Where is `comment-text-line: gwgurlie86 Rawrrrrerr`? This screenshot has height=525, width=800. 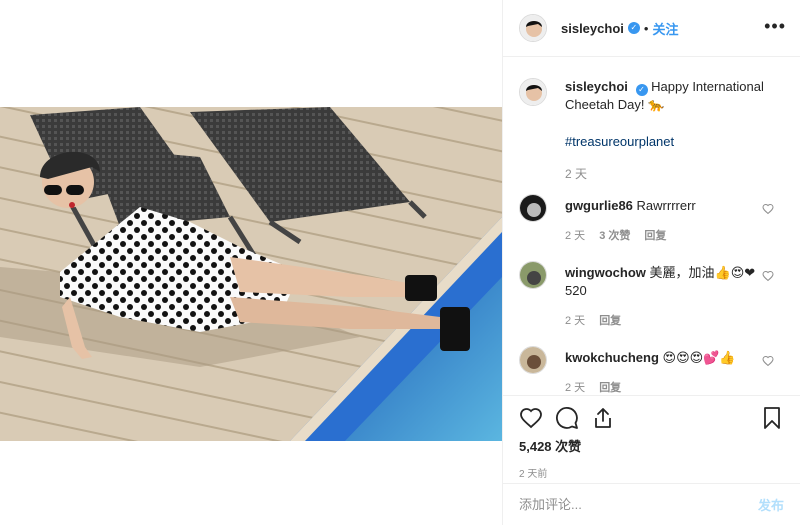 comment-text-line: gwgurlie86 Rawrrrrerr is located at coordinates (670, 206).